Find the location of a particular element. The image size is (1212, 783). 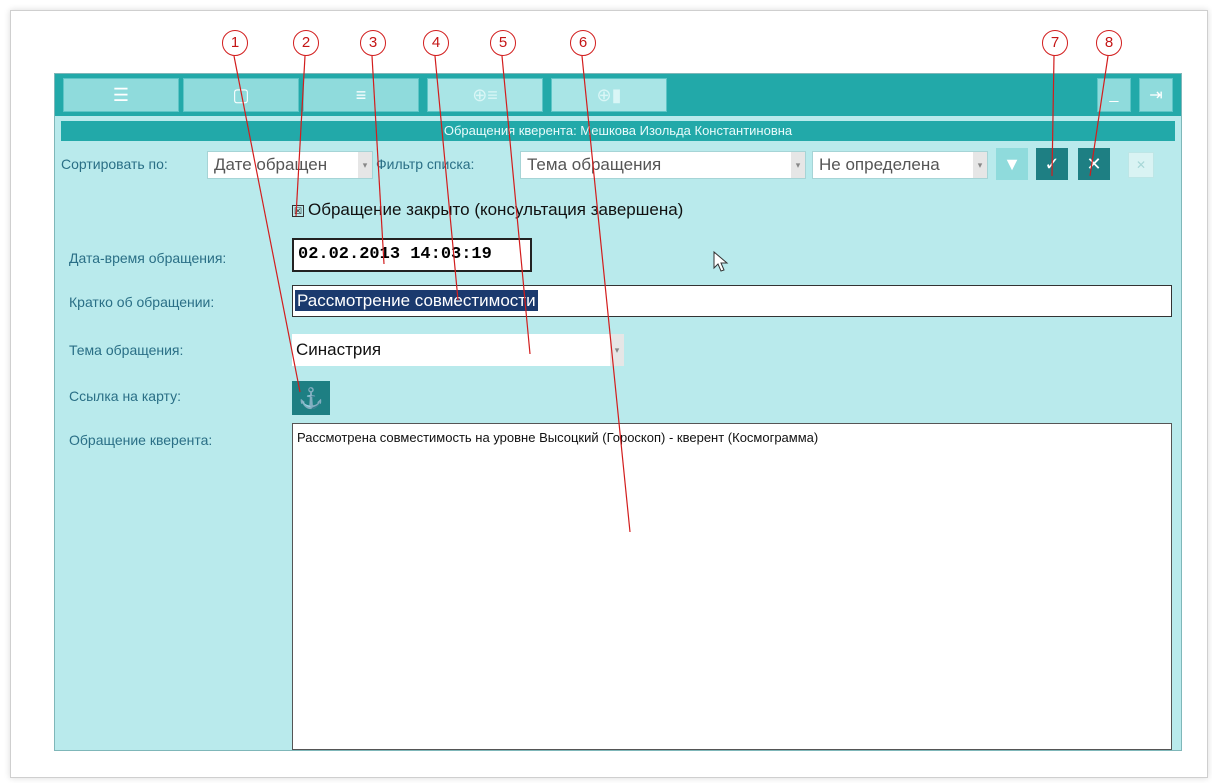

callout-2: 2 is located at coordinates (306, 43).